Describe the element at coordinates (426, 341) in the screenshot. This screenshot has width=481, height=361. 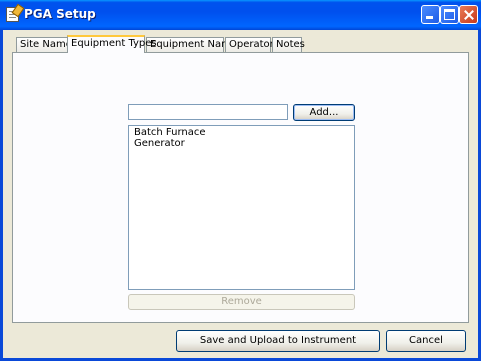
I see `cancel-button: Cancel` at that location.